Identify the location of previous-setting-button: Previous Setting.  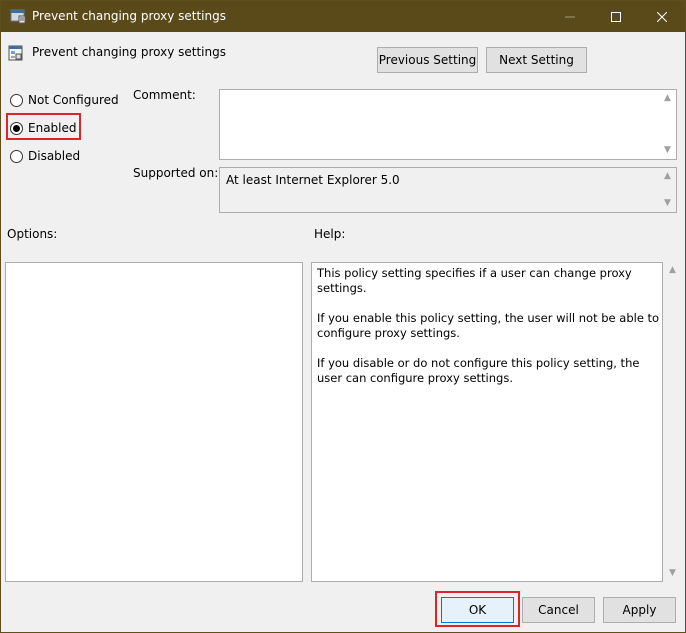
(427, 60).